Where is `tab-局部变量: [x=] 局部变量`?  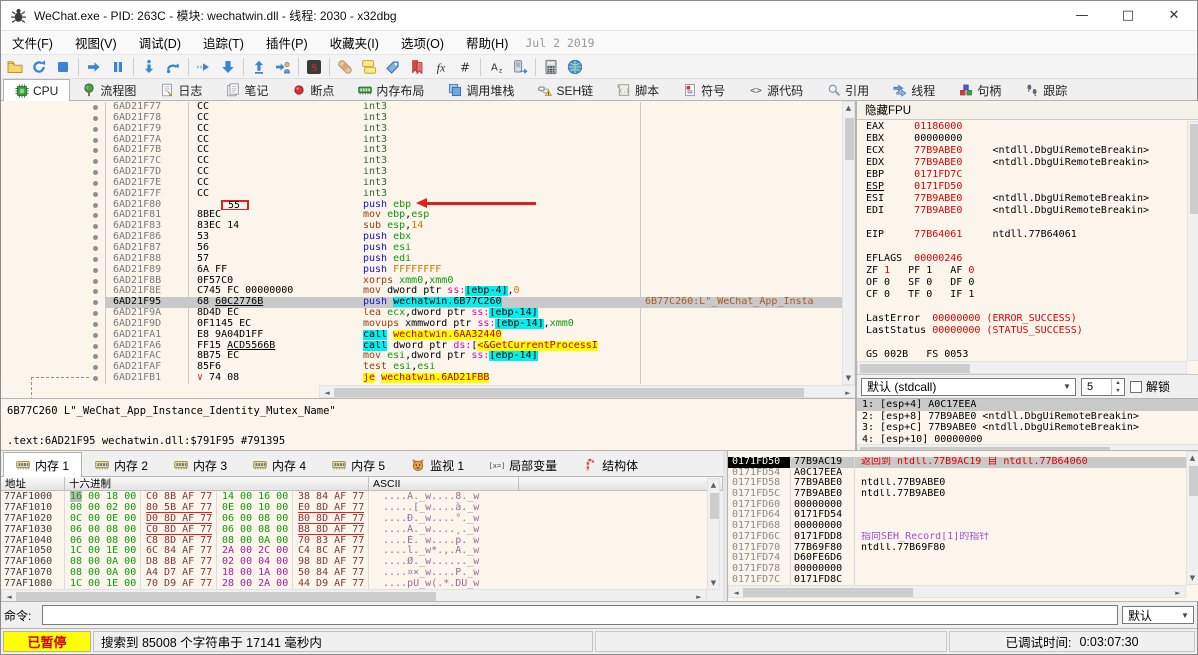 tab-局部变量: [x=] 局部变量 is located at coordinates (523, 464).